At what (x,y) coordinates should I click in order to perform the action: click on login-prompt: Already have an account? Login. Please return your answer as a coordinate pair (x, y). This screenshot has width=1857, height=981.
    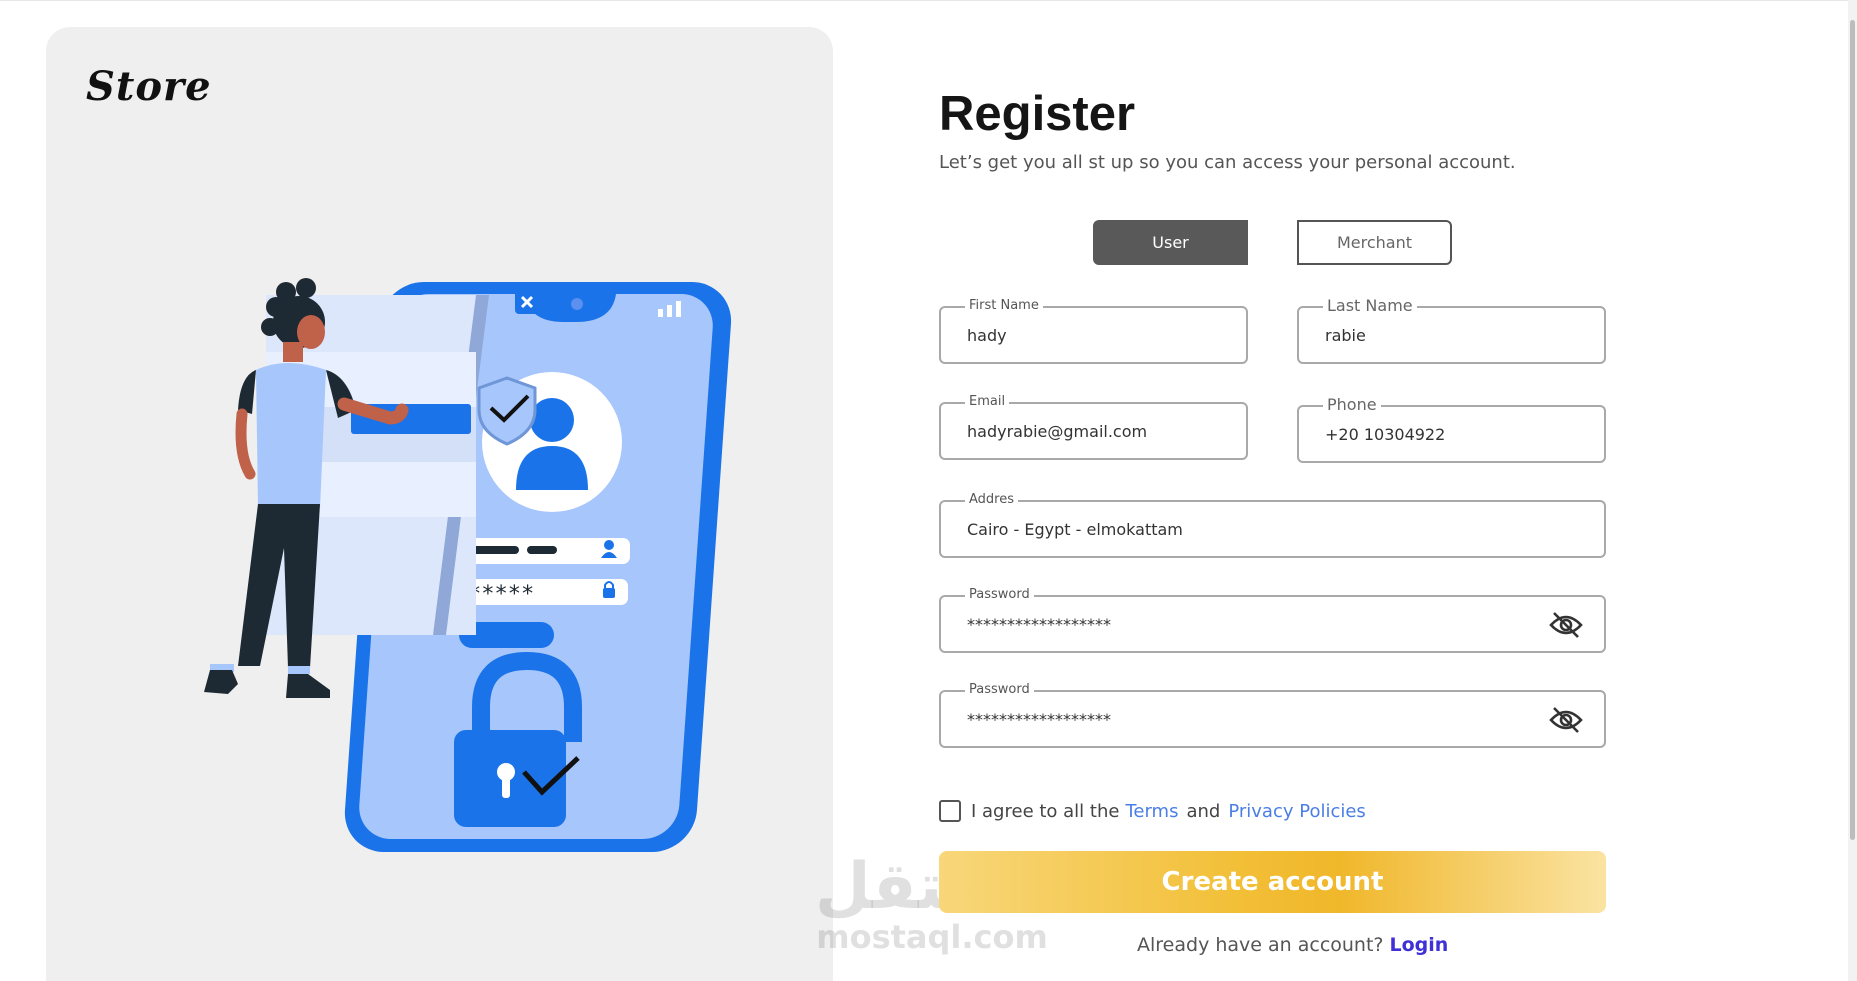
    Looking at the image, I should click on (1292, 945).